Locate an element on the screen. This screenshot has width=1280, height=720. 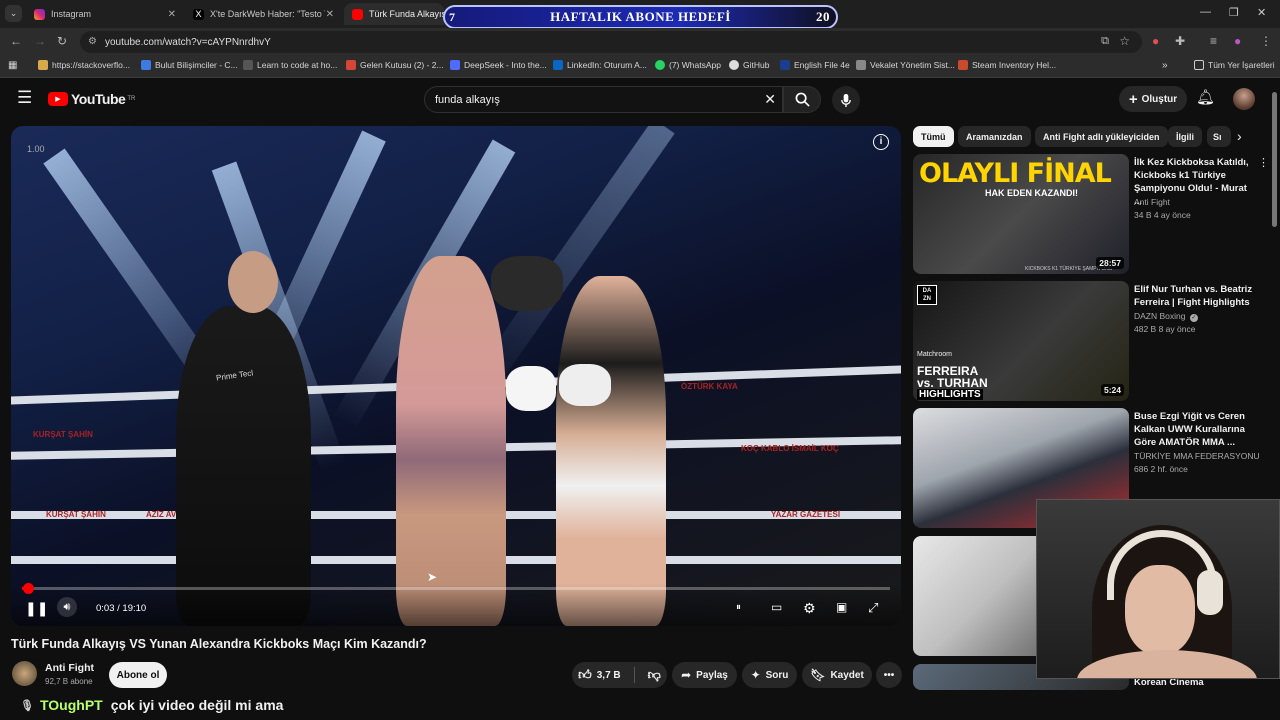
more-actions-button: ••• is located at coordinates (889, 675).